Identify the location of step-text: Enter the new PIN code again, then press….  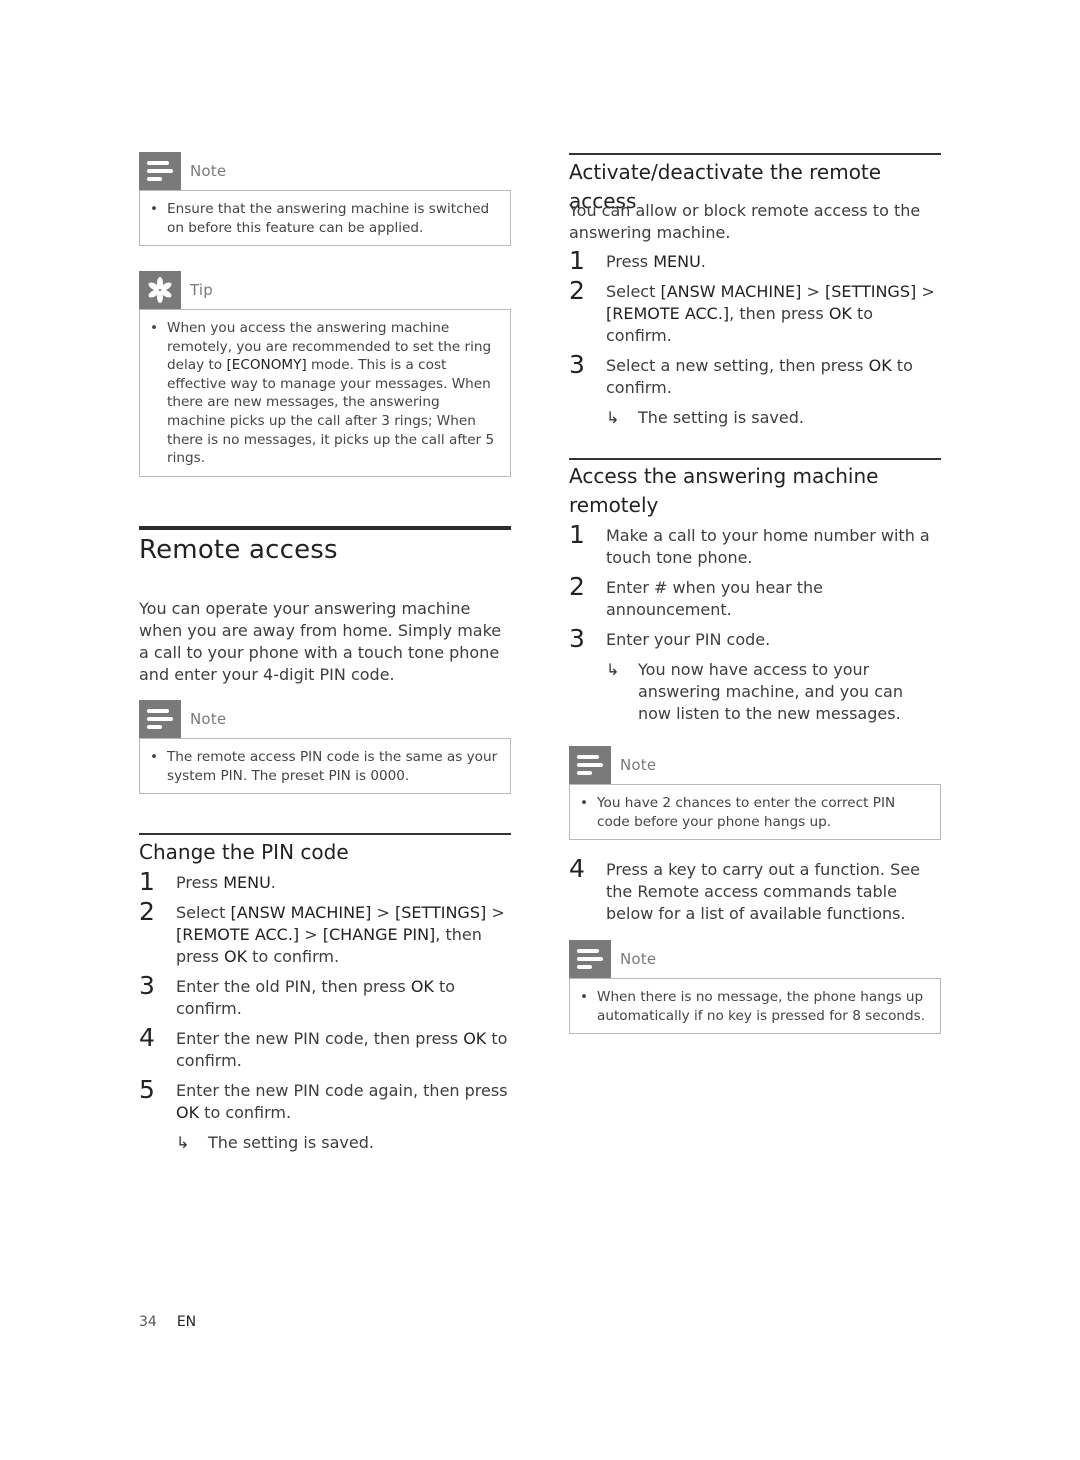
(342, 1101).